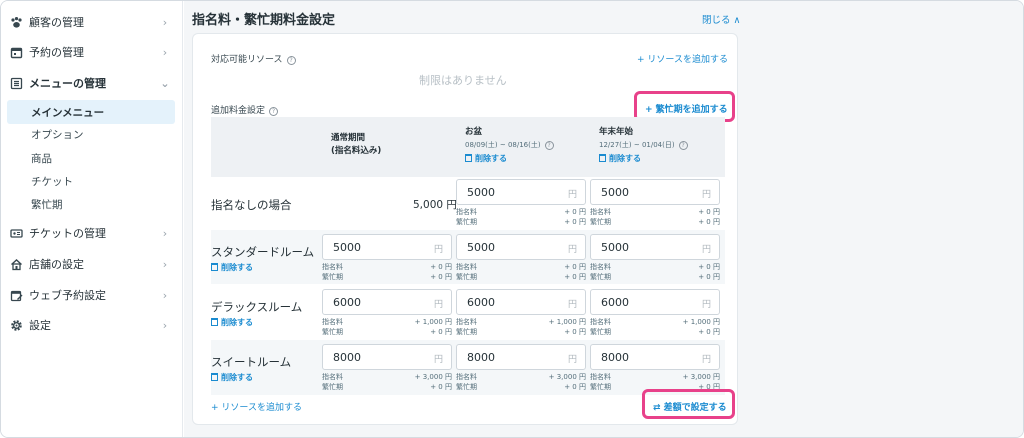 The width and height of the screenshot is (1024, 438). Describe the element at coordinates (251, 205) in the screenshot. I see `row-name: 指名なしの場合` at that location.